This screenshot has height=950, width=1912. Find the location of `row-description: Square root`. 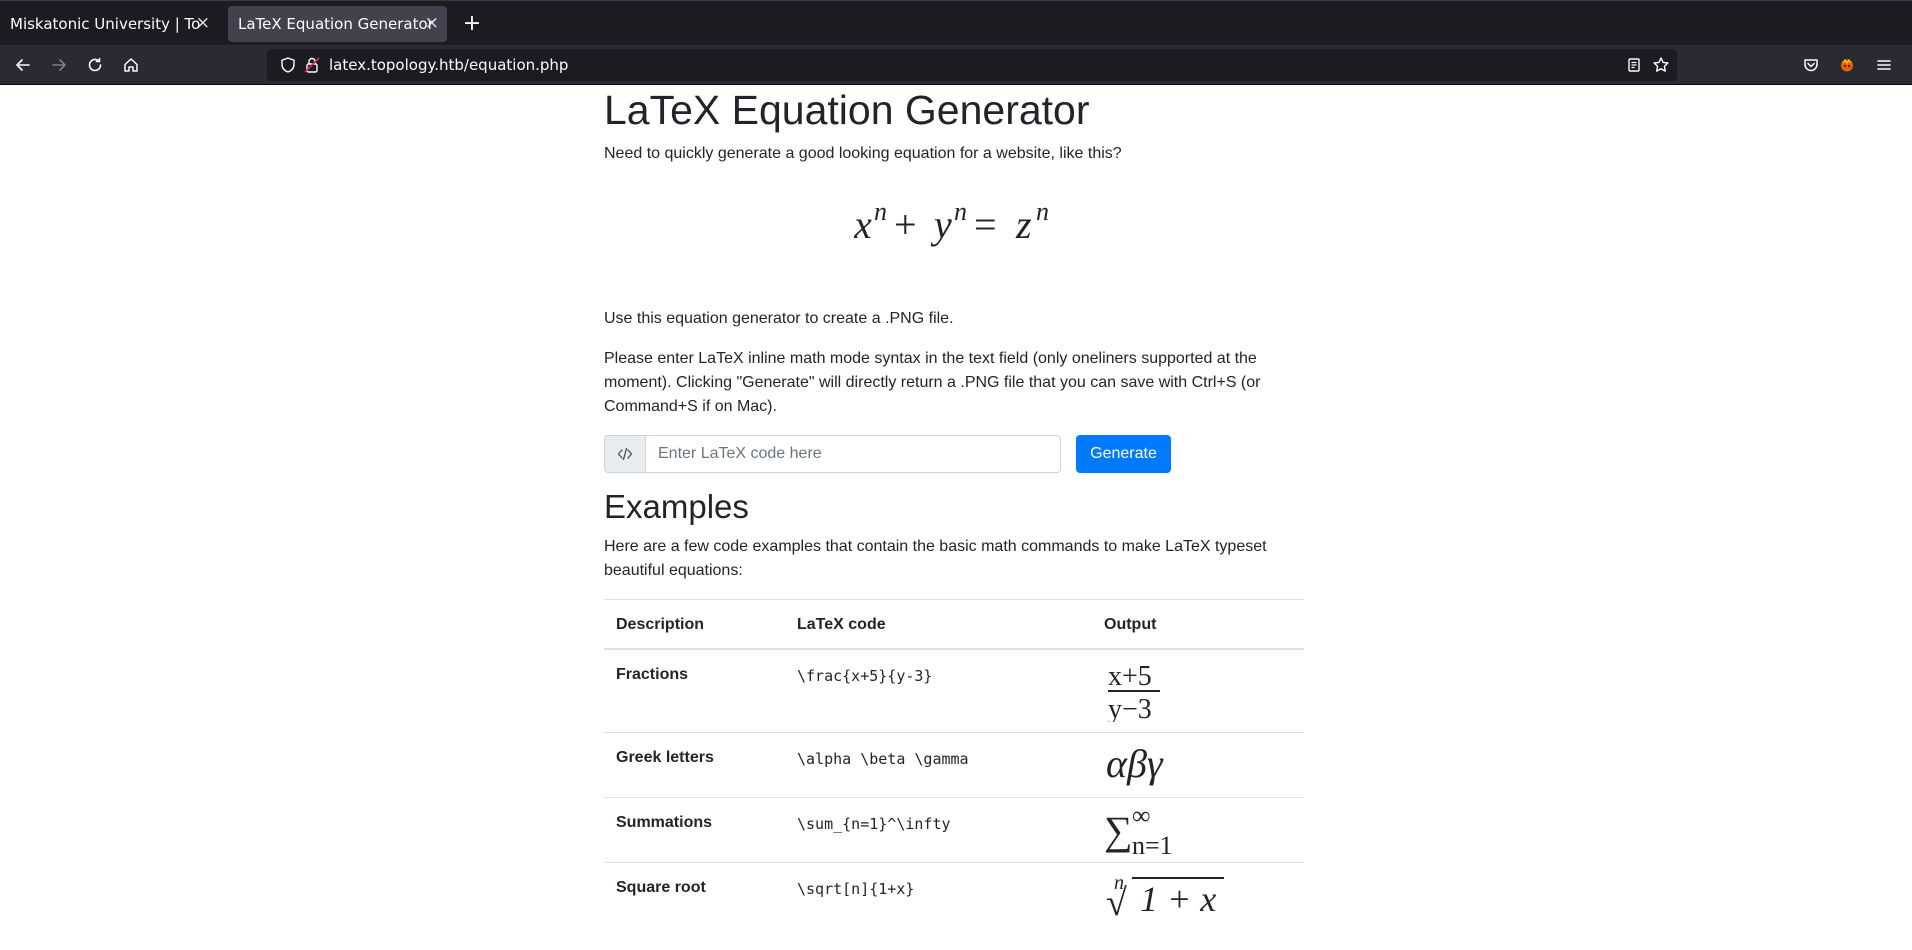

row-description: Square root is located at coordinates (694, 895).